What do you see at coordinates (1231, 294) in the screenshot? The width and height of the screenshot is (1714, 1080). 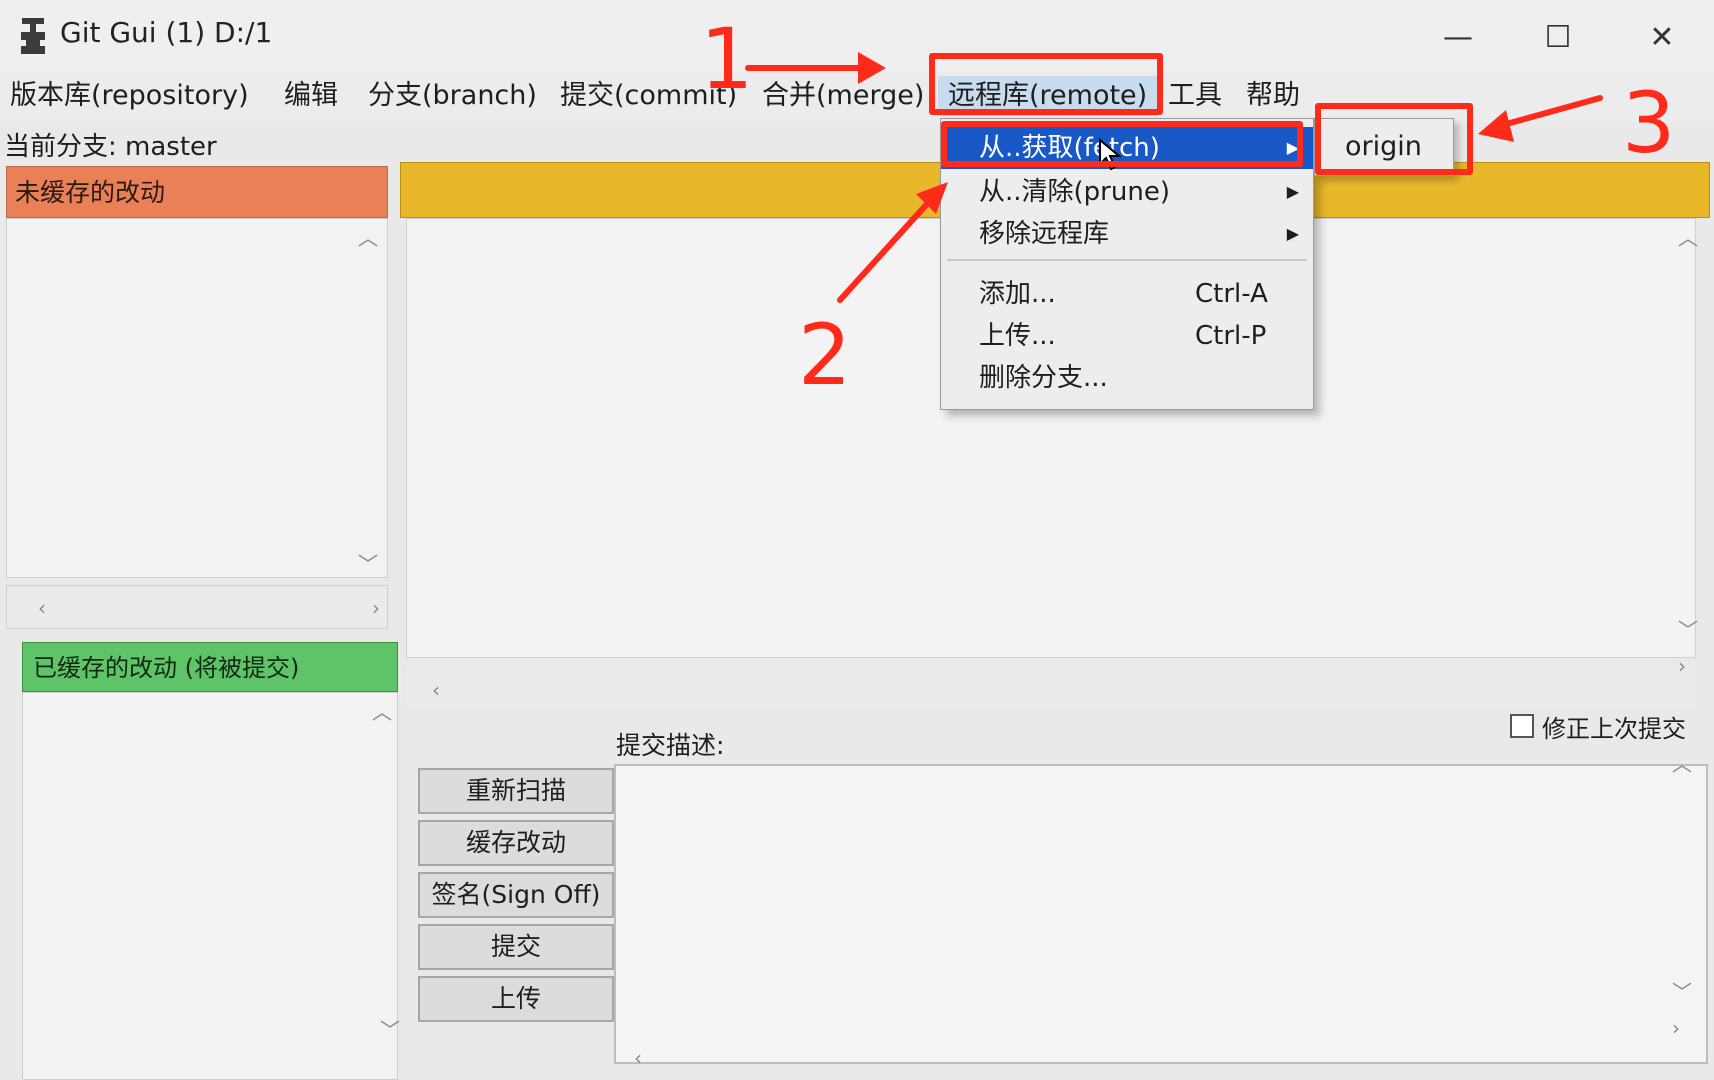 I see `menu-item-shortcut: Ctrl-A` at bounding box center [1231, 294].